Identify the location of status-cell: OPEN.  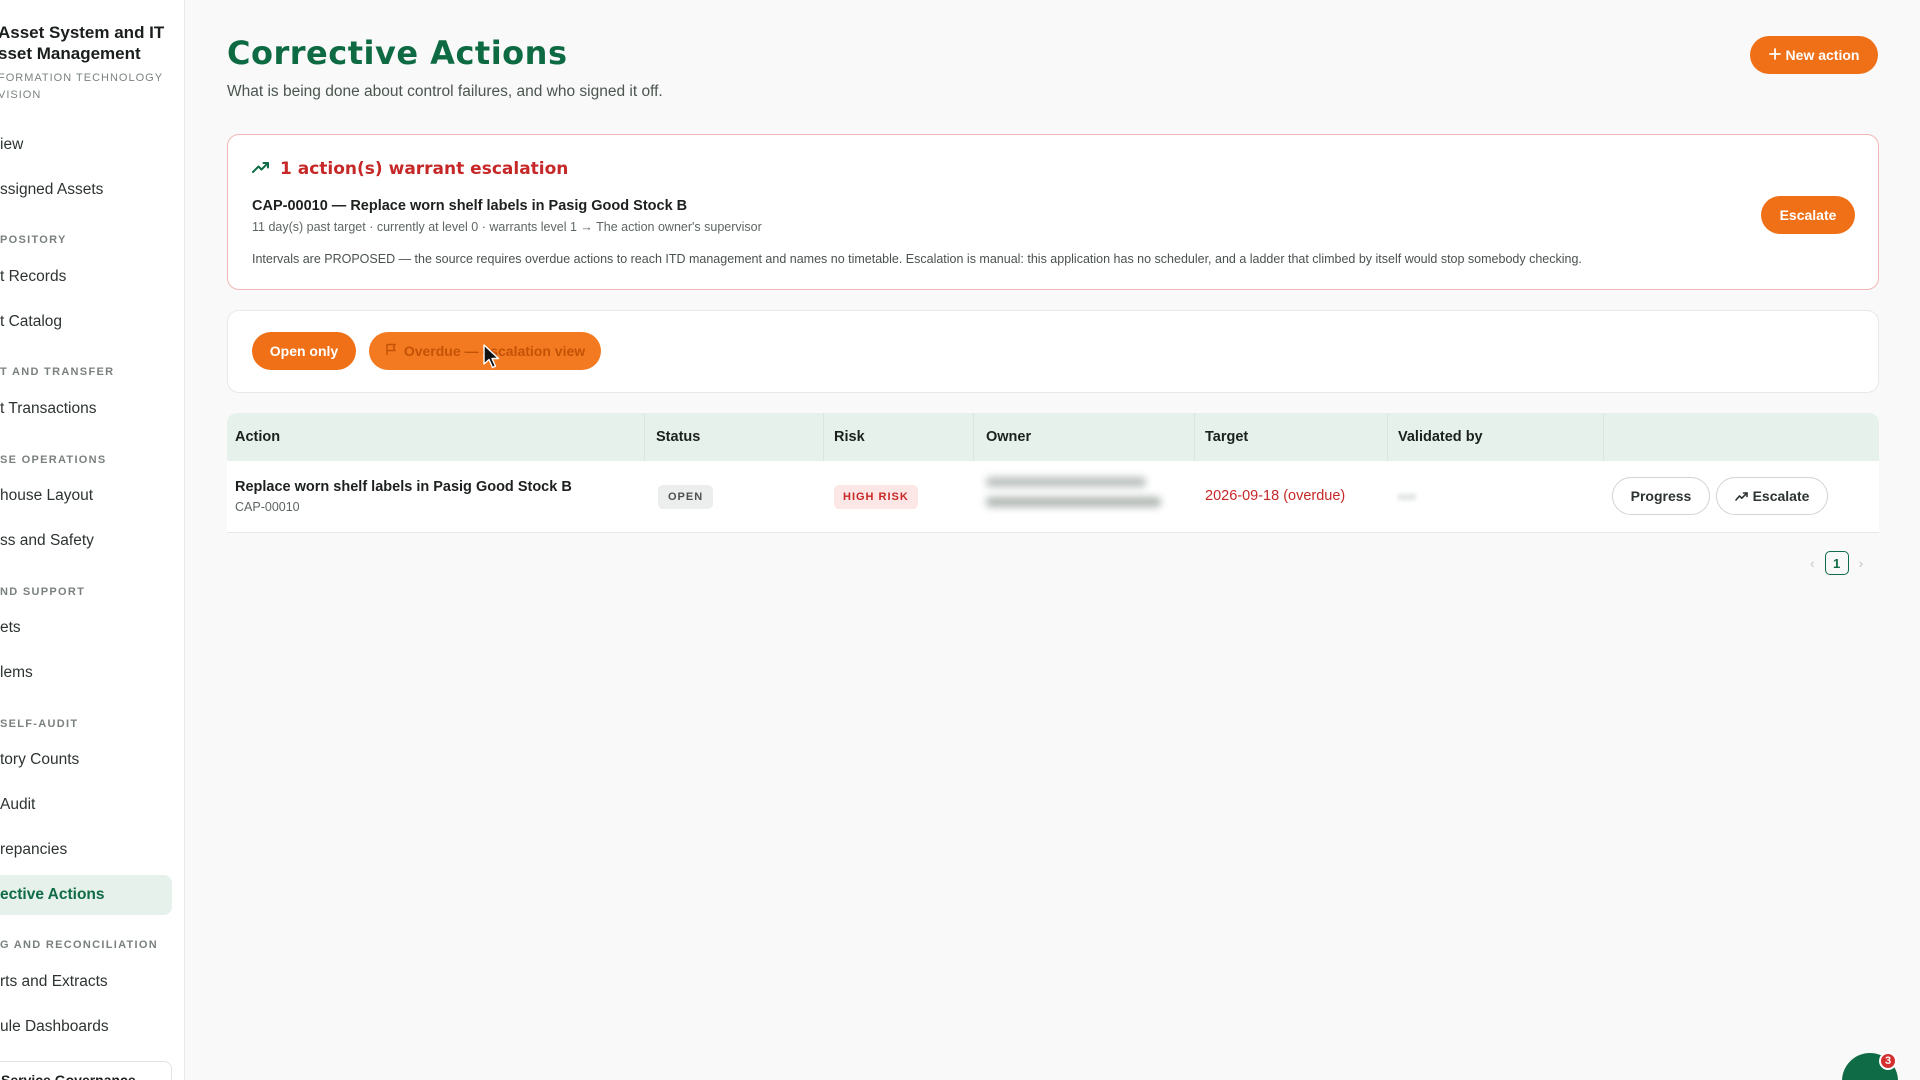
(736, 497).